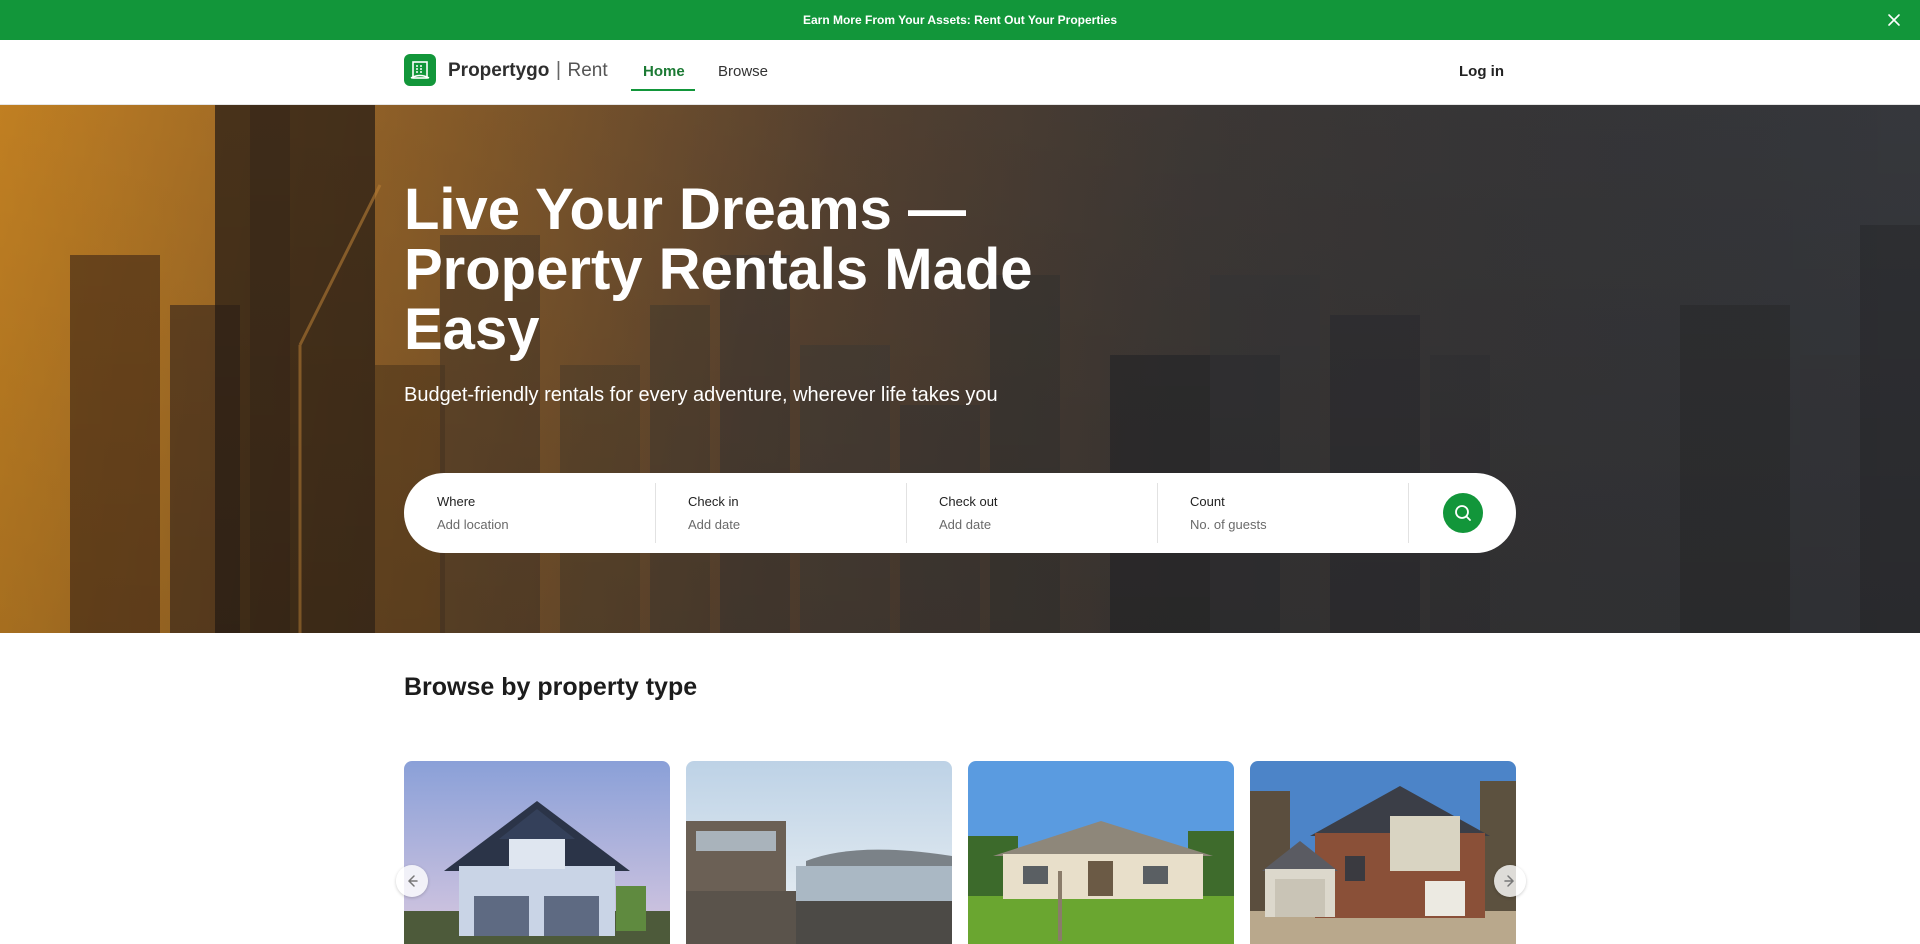  What do you see at coordinates (499, 70) in the screenshot?
I see `brand-name: Propertygo` at bounding box center [499, 70].